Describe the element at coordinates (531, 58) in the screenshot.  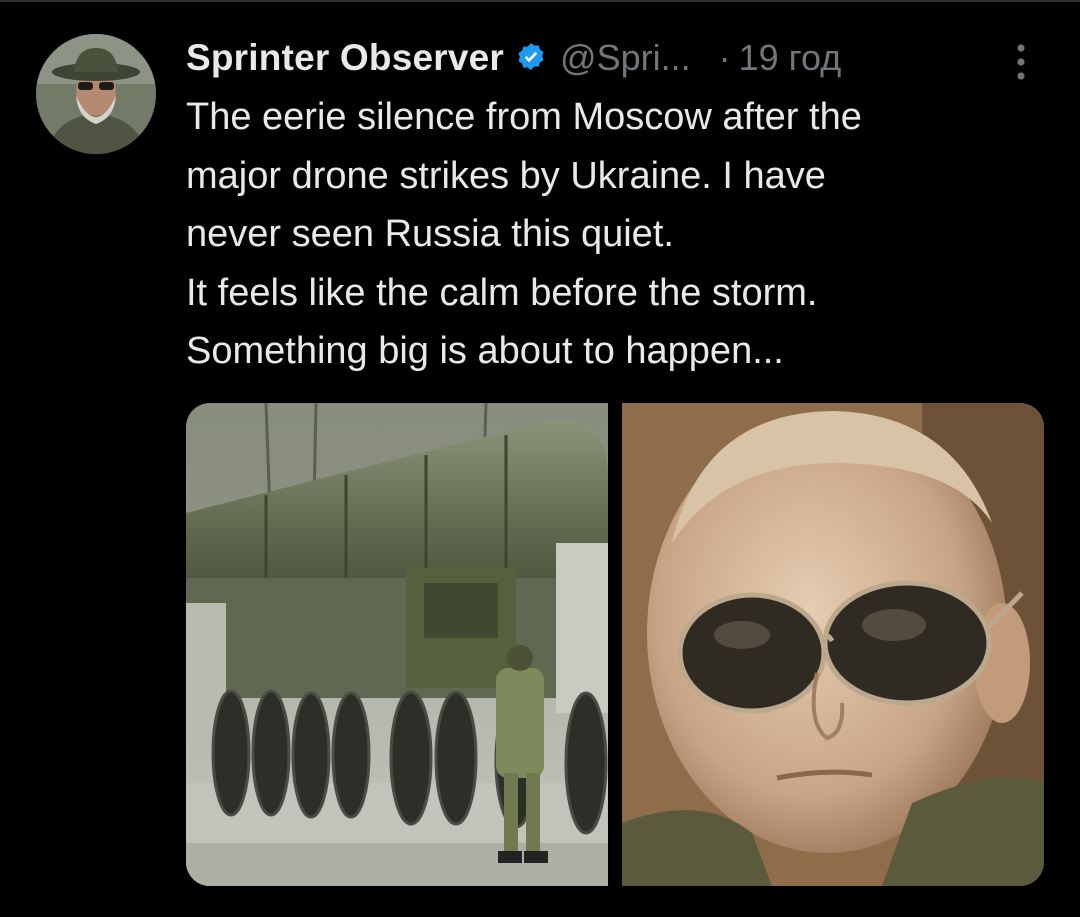
I see `verified-badge-icon` at that location.